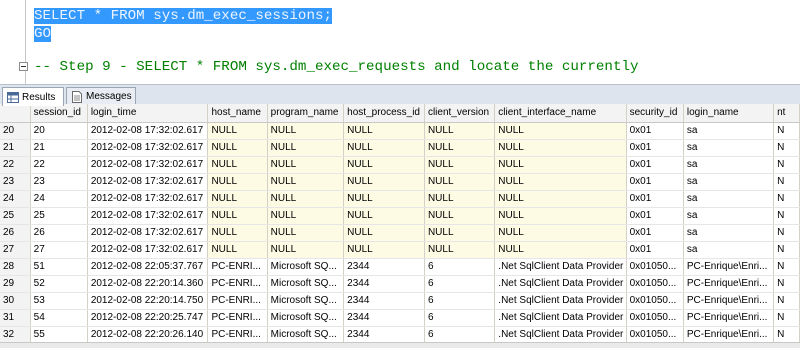 The image size is (800, 348). What do you see at coordinates (15, 267) in the screenshot?
I see `row-number: 28` at bounding box center [15, 267].